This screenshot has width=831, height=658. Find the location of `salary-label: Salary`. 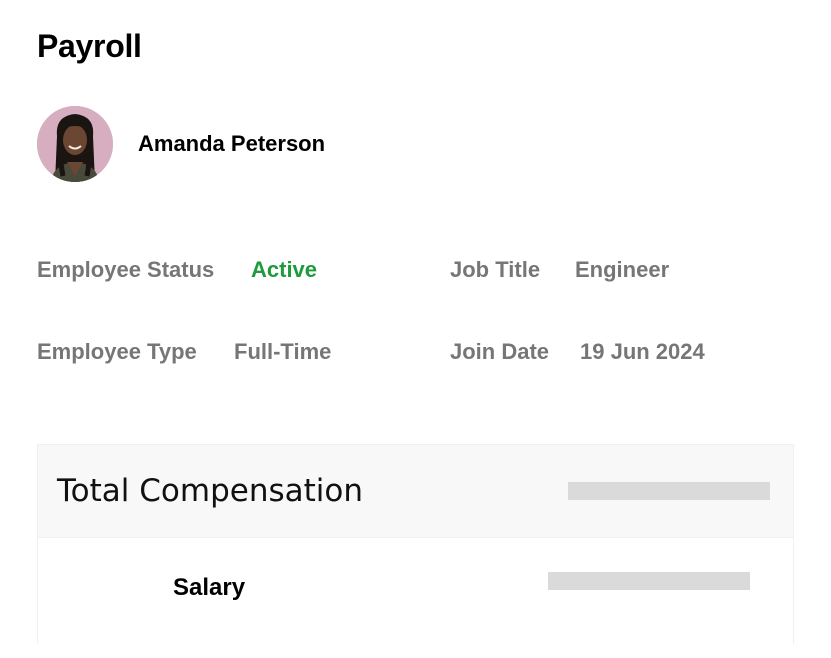

salary-label: Salary is located at coordinates (209, 587).